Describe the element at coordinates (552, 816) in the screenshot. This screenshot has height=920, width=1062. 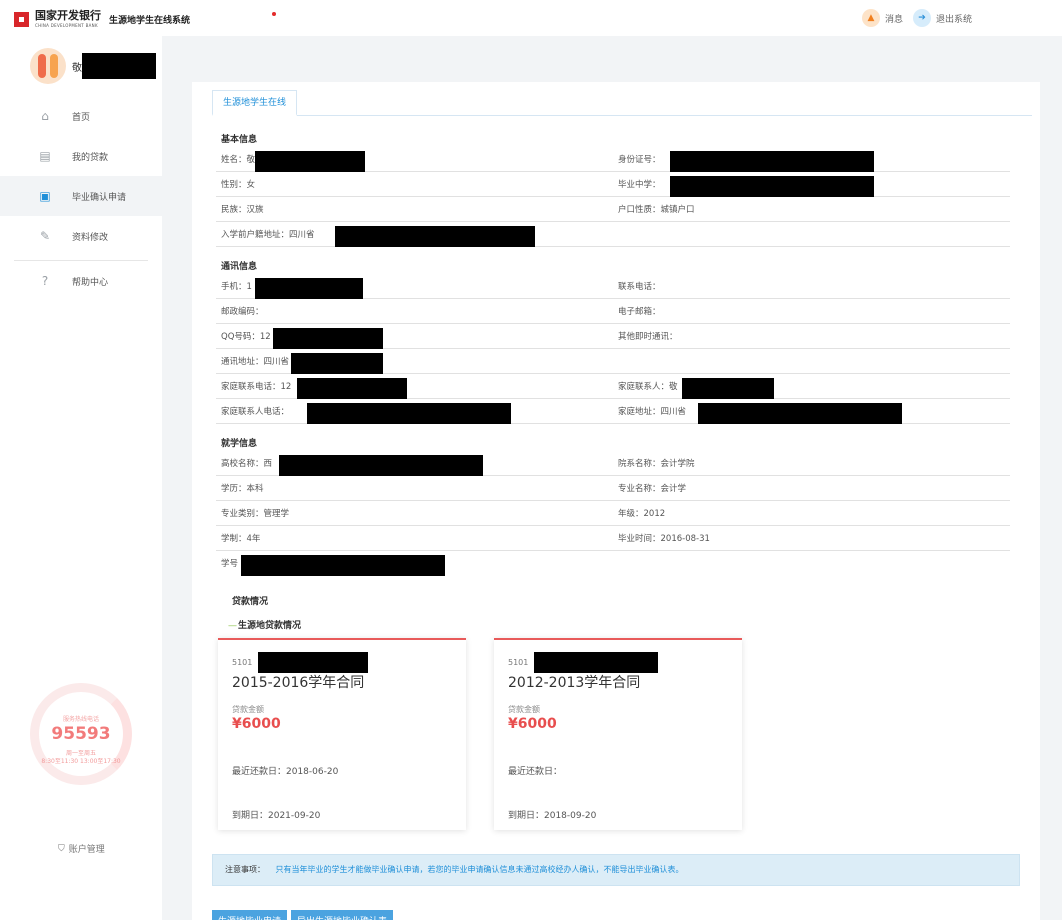
I see `due-date: 到期日：2018-09-20` at that location.